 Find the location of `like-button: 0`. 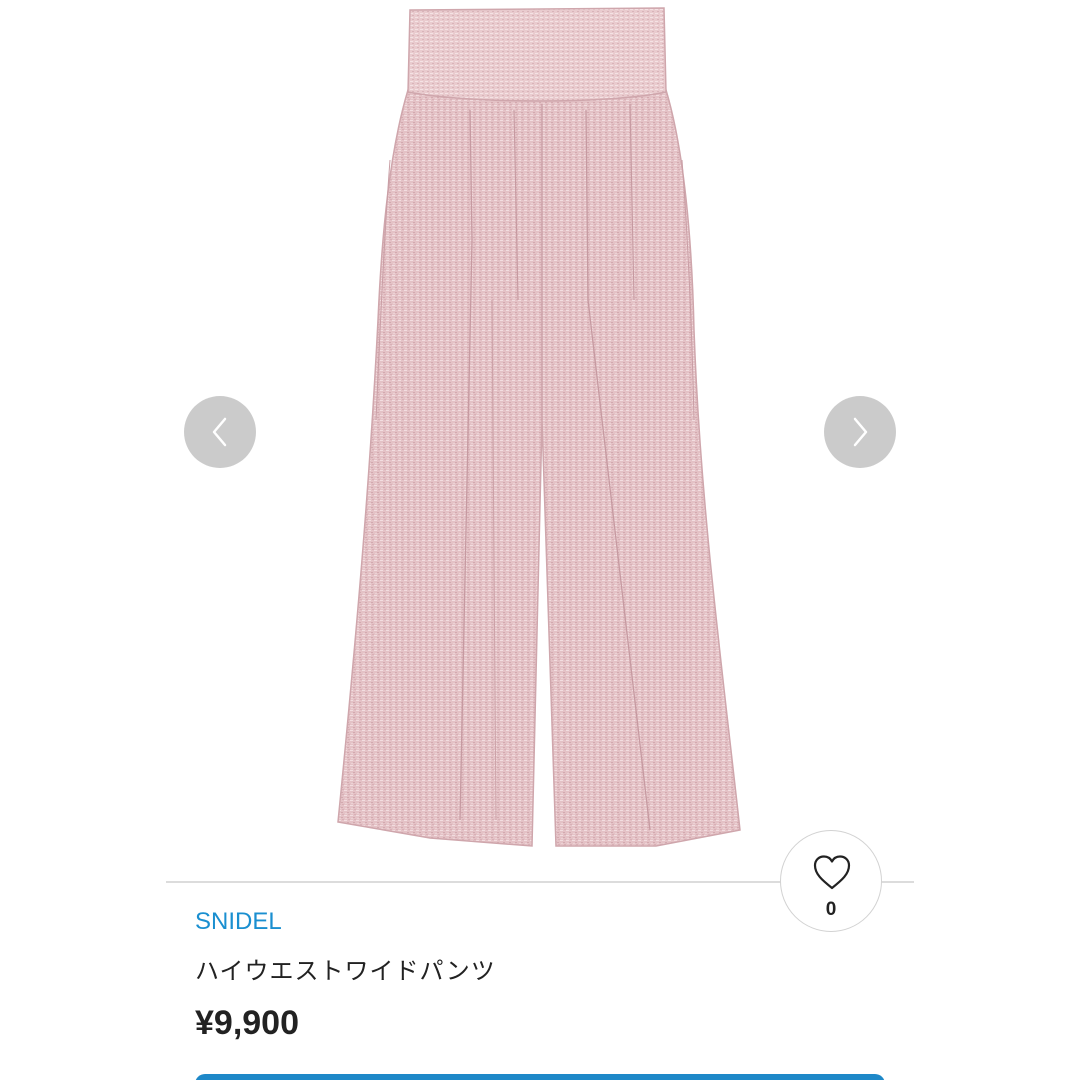

like-button: 0 is located at coordinates (831, 881).